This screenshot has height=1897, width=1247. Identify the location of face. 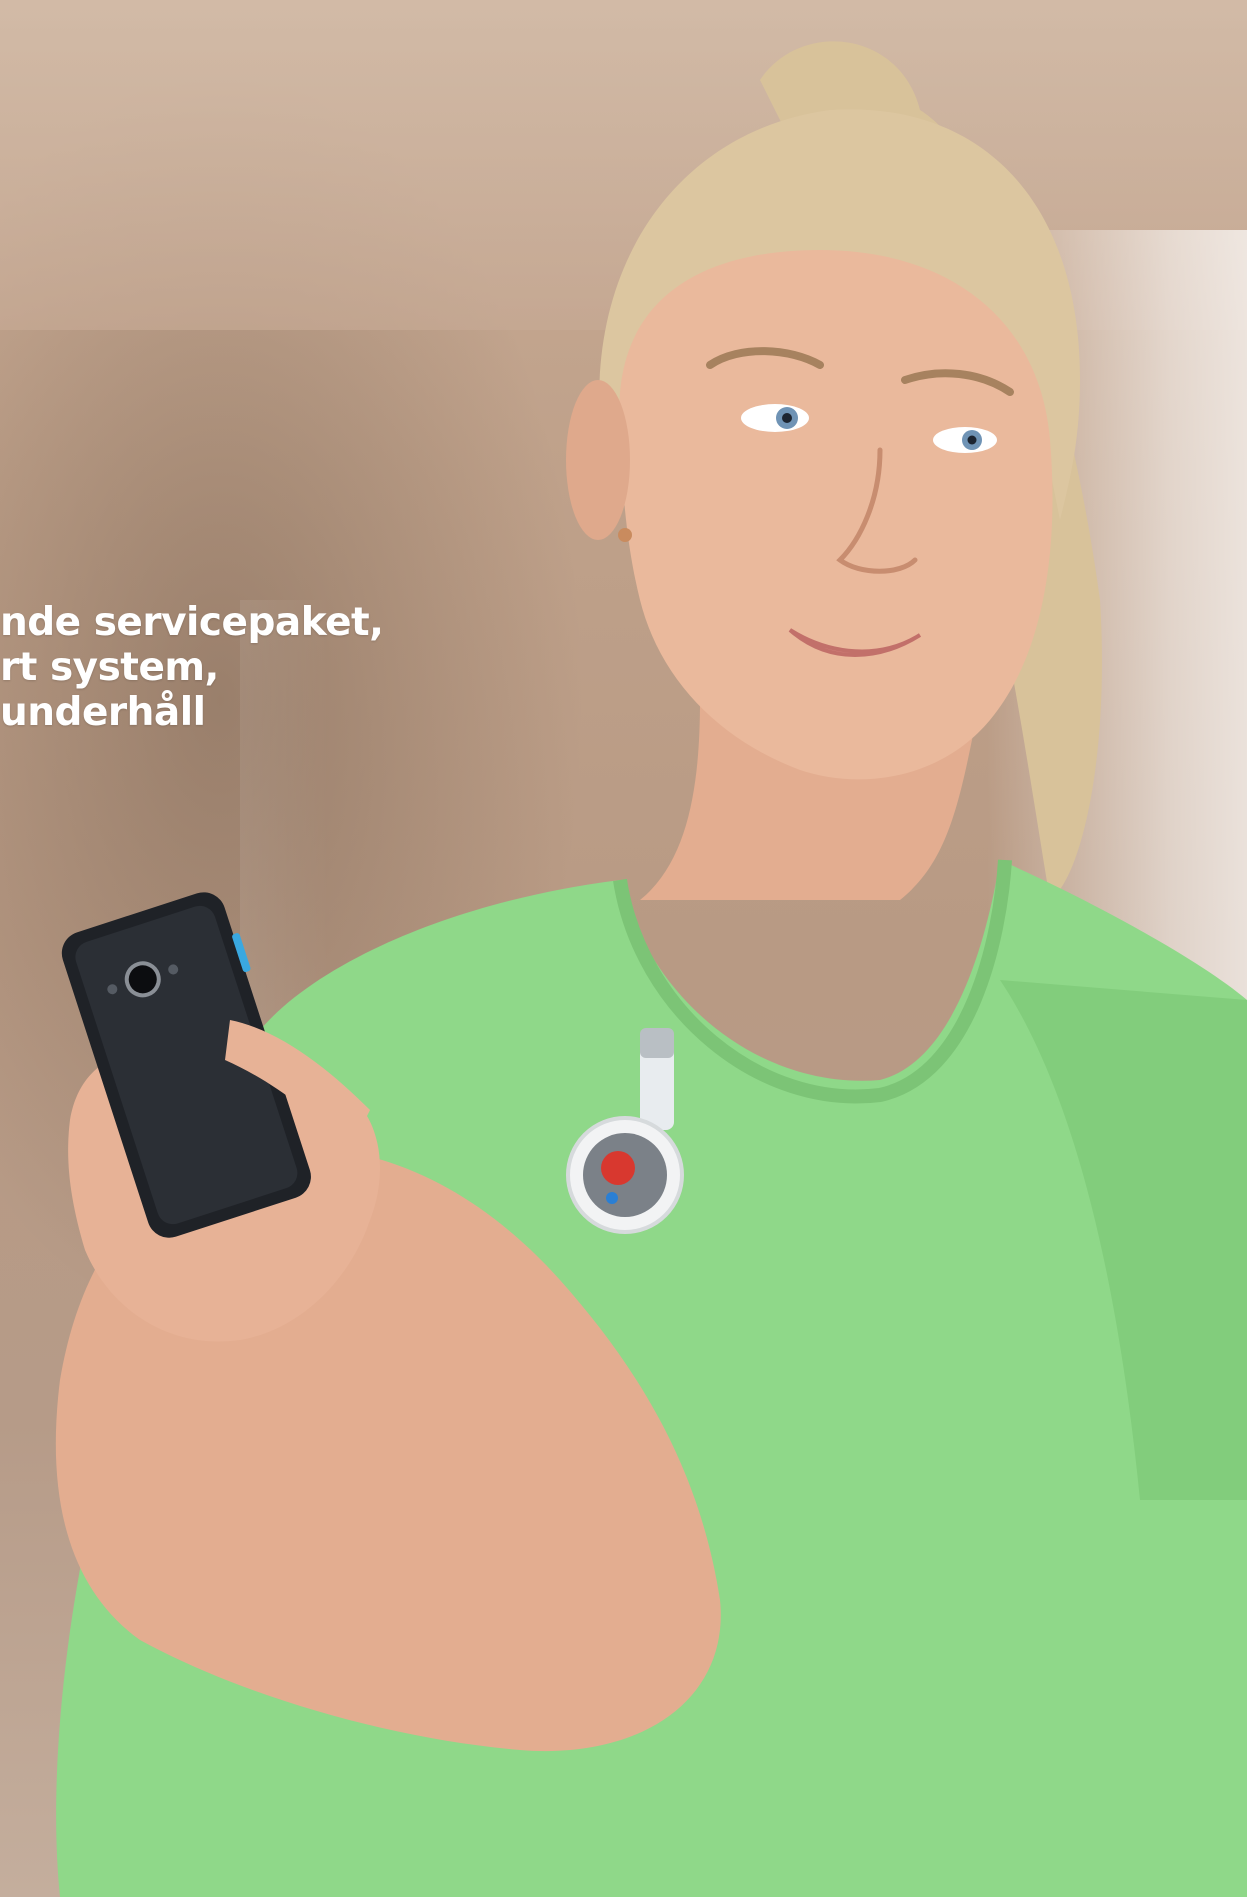
(836, 515).